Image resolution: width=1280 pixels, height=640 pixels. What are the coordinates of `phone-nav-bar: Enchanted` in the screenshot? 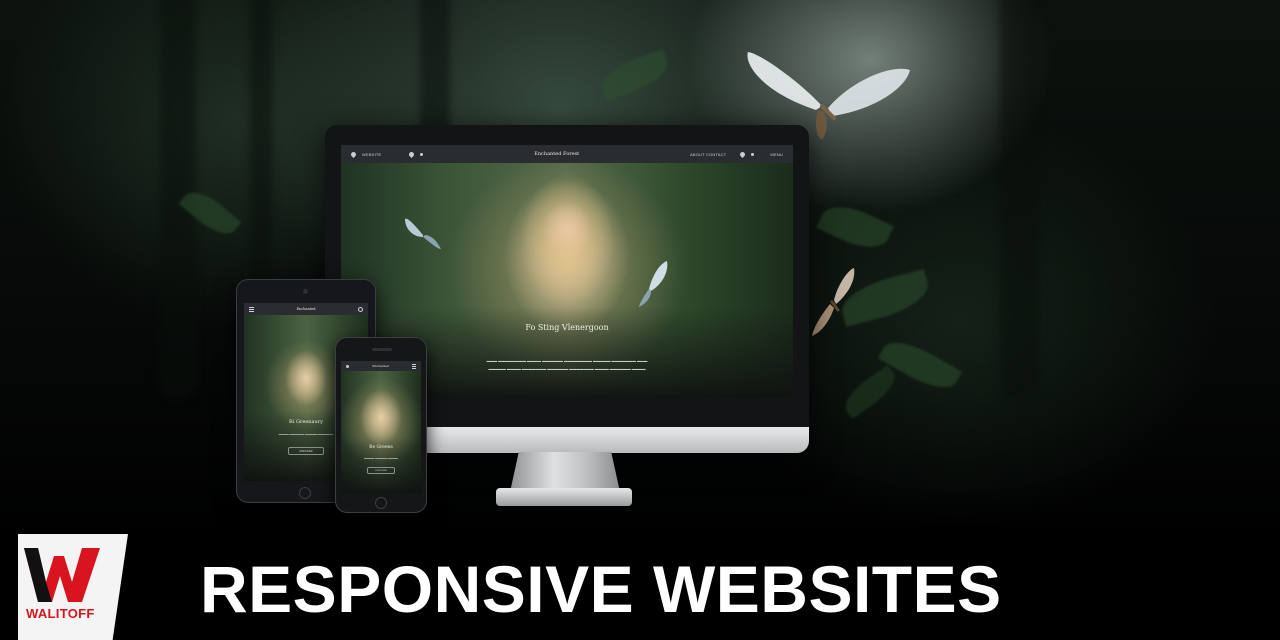 It's located at (381, 366).